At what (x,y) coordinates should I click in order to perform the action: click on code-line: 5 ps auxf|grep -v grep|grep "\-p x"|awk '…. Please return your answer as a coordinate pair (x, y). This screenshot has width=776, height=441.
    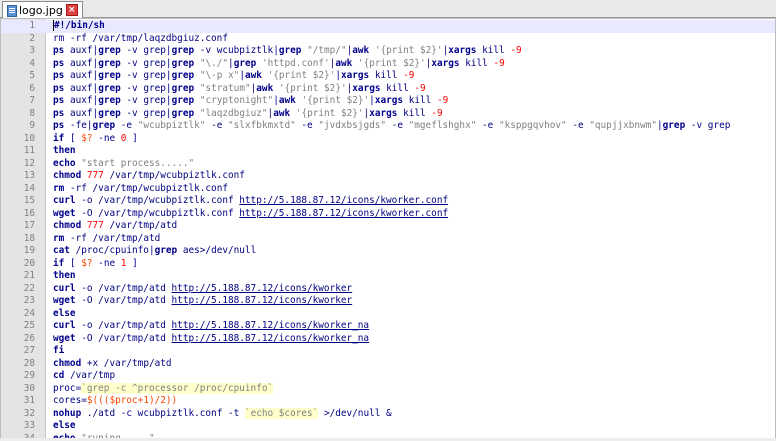
    Looking at the image, I should click on (388, 76).